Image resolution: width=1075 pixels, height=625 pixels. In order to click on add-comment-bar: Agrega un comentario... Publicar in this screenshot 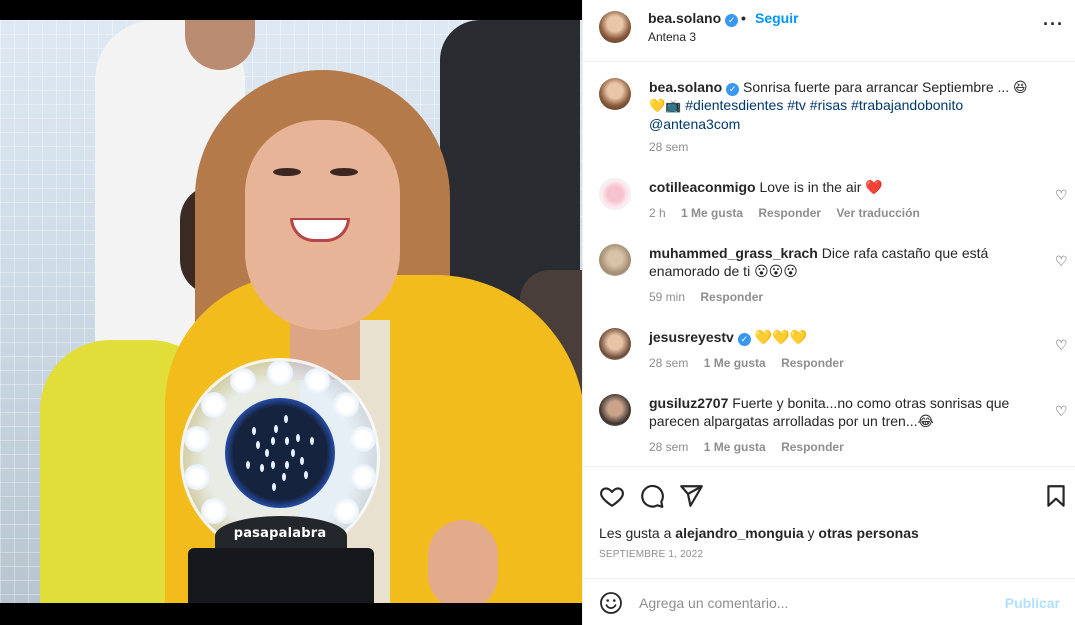, I will do `click(829, 601)`.